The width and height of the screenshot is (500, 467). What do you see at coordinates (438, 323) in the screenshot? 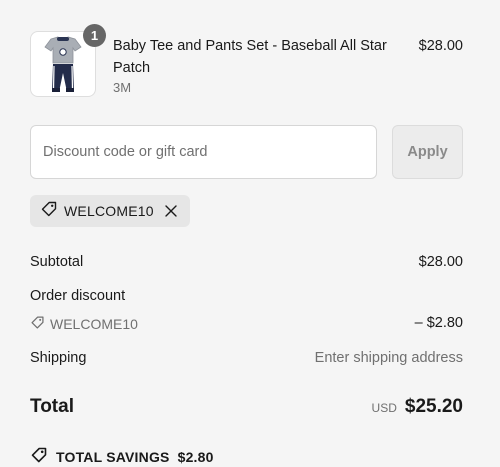
I see `order-discount-value: – $2.80` at bounding box center [438, 323].